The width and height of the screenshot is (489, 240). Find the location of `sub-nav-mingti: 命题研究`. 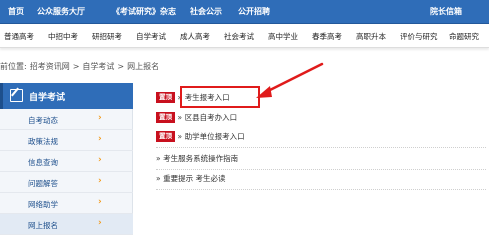

sub-nav-mingti: 命题研究 is located at coordinates (464, 36).